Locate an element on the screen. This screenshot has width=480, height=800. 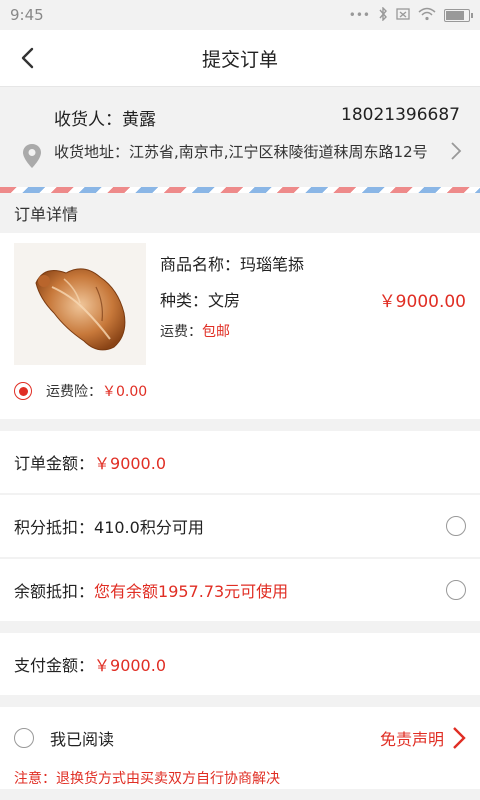
points-label: 积分抵扣： is located at coordinates (54, 527).